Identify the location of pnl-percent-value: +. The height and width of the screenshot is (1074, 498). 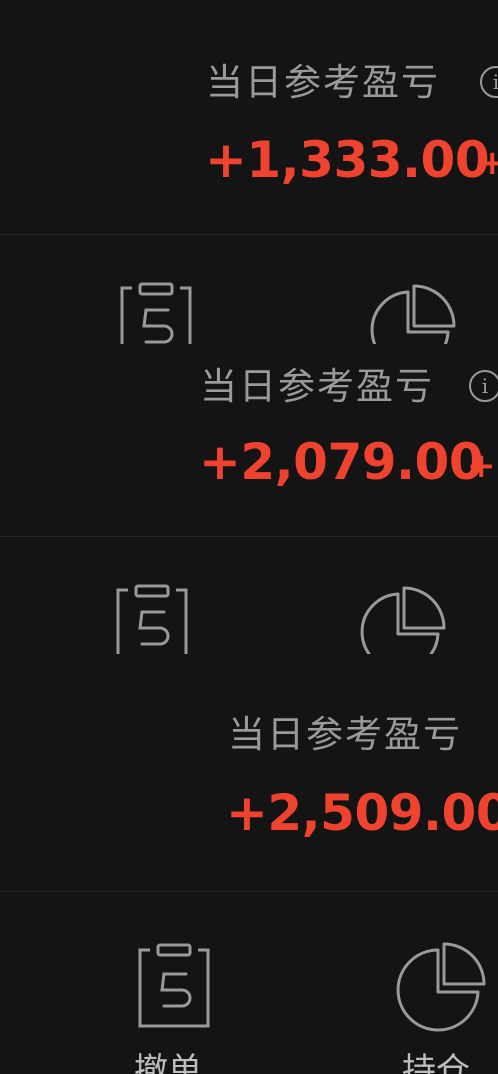
(488, 163).